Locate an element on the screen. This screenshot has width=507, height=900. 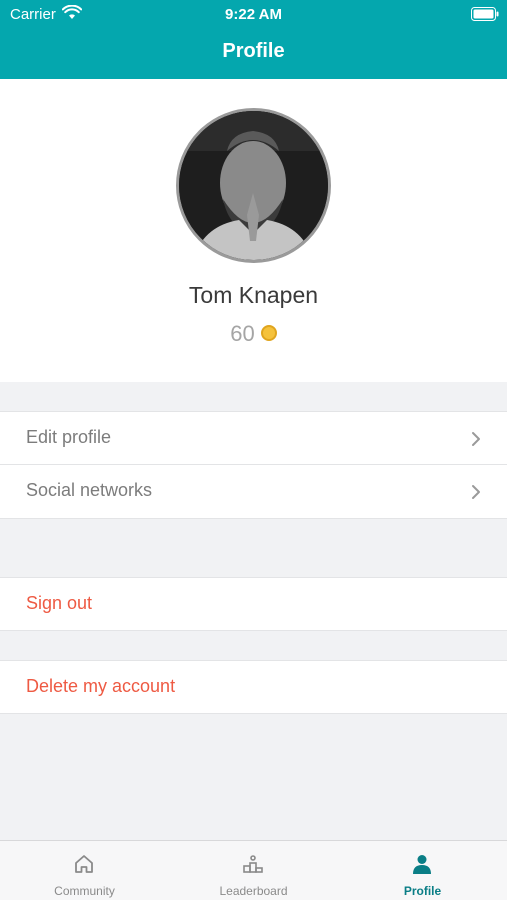
tab-leaderboard: Leaderboard is located at coordinates (253, 870).